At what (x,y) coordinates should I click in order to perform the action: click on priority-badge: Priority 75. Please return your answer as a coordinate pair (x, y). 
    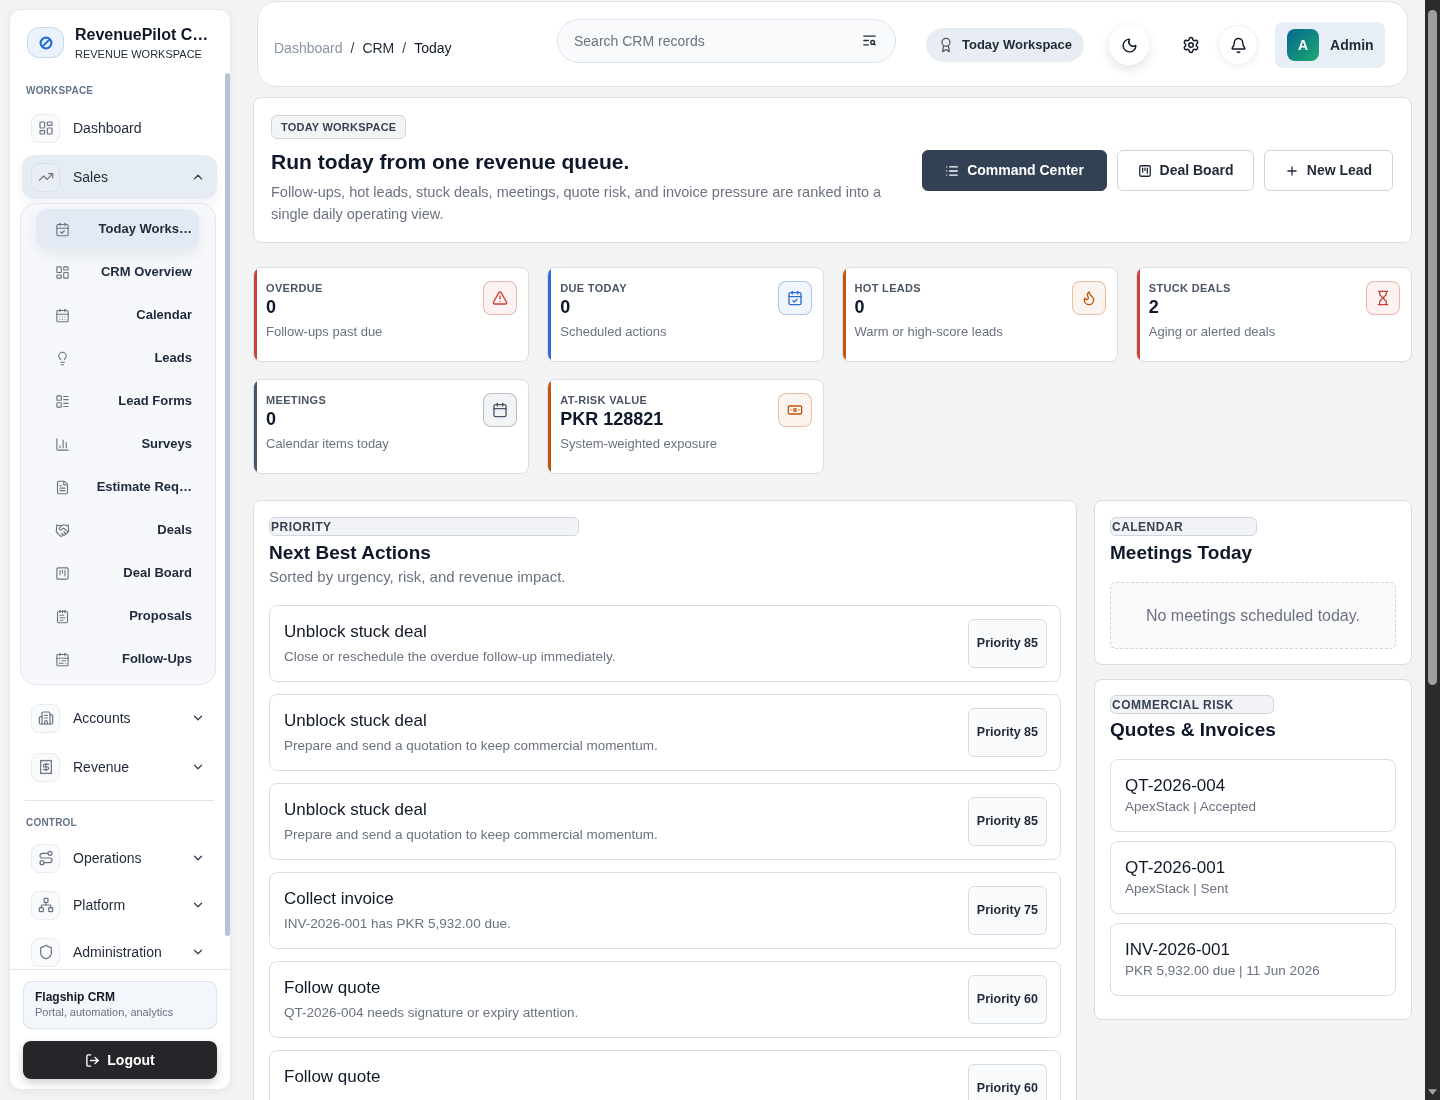
    Looking at the image, I should click on (1007, 910).